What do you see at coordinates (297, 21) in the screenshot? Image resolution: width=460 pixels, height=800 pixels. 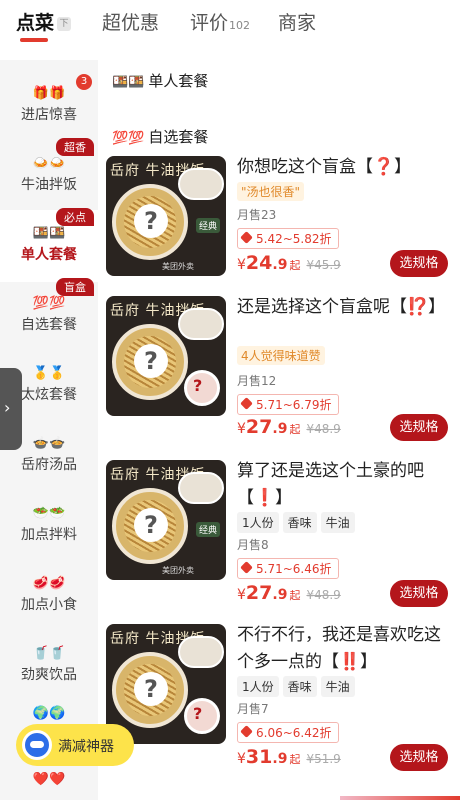 I see `tab-merchant: 商家` at bounding box center [297, 21].